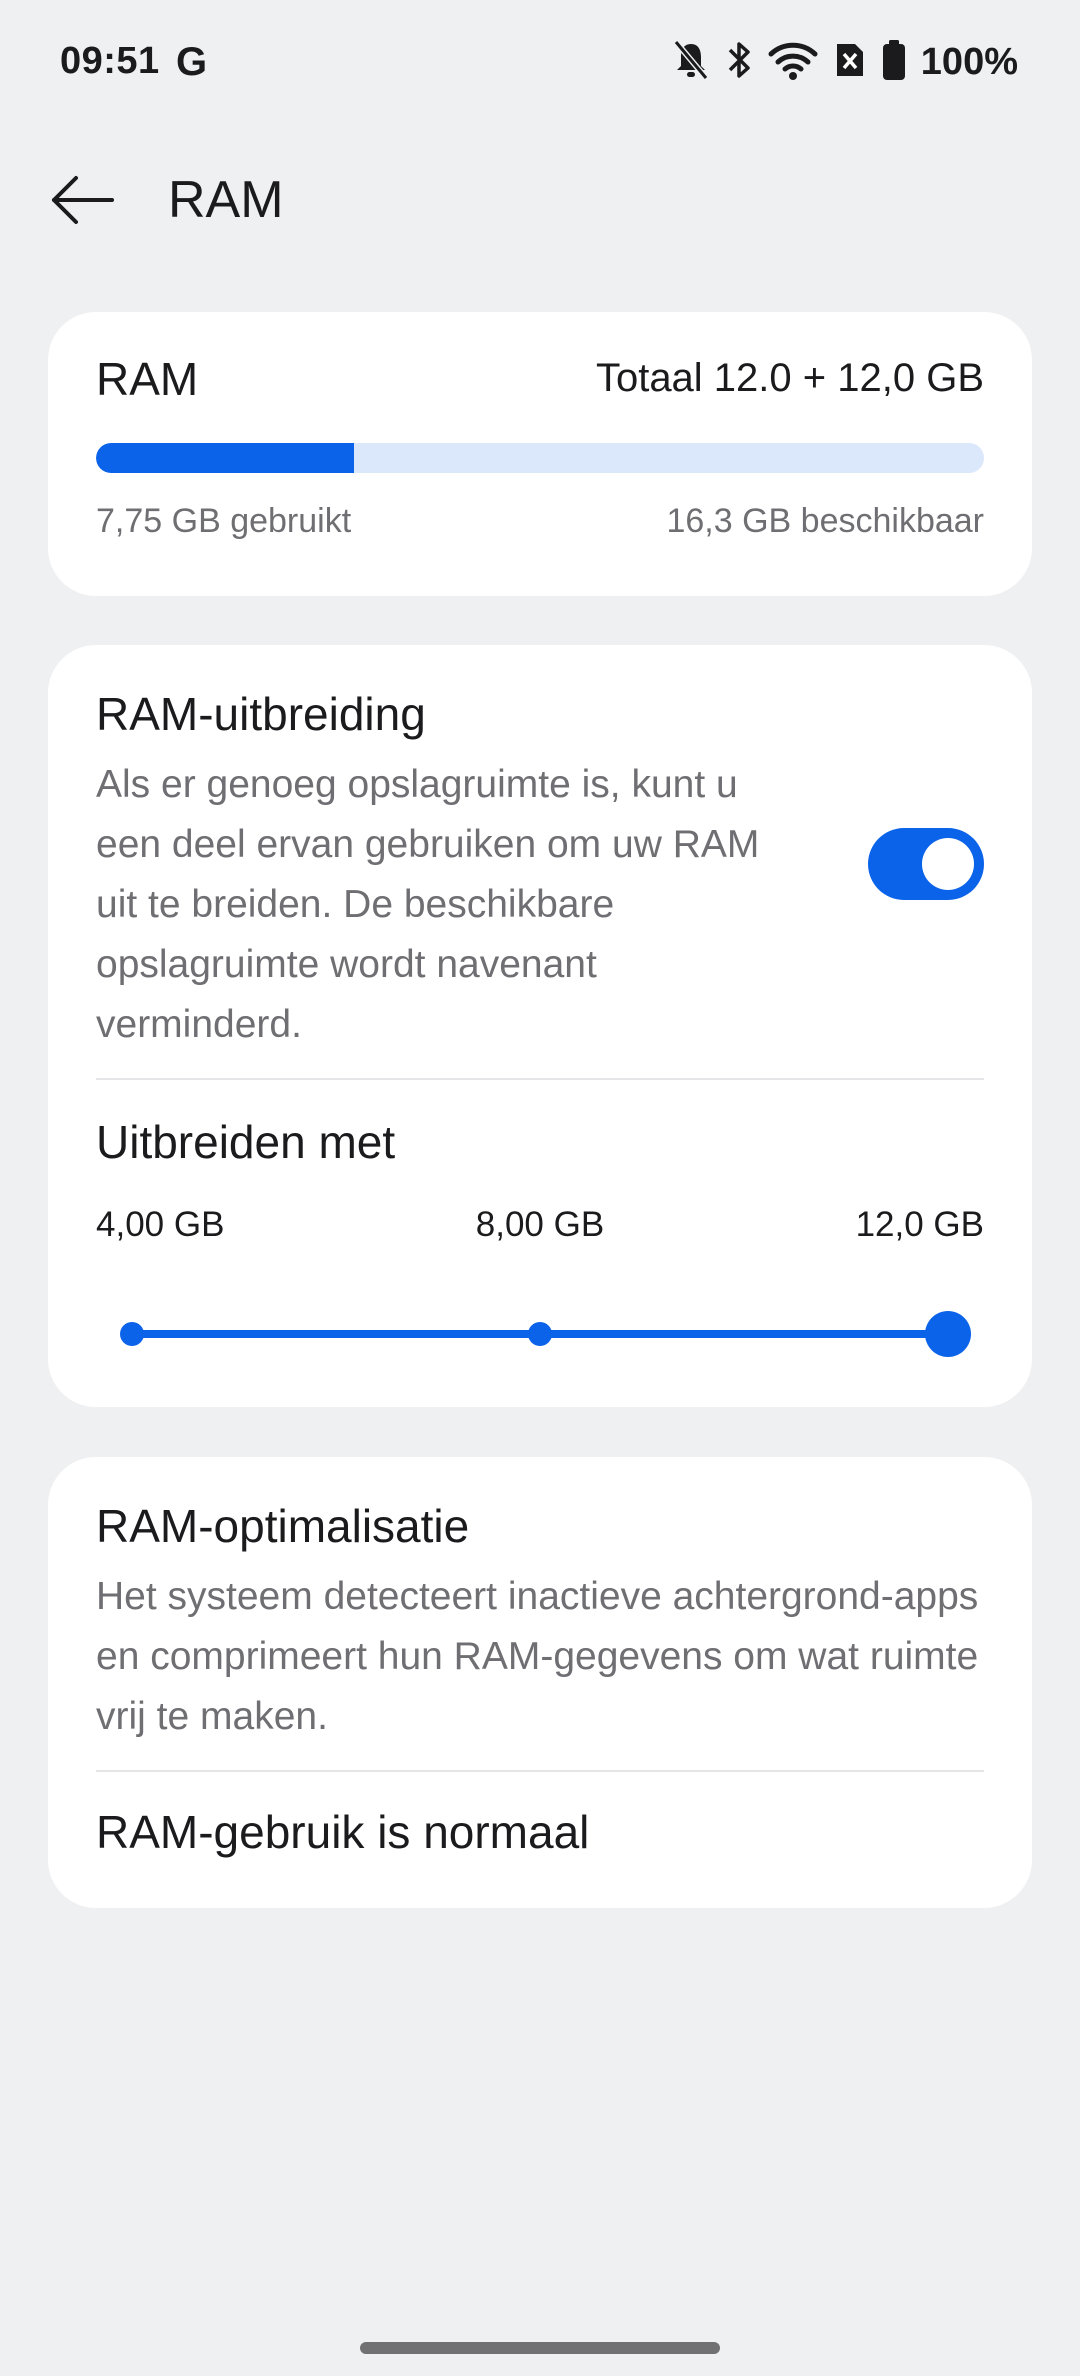 The width and height of the screenshot is (1080, 2376). What do you see at coordinates (920, 1225) in the screenshot?
I see `option-label-12gb: 12,0 GB` at bounding box center [920, 1225].